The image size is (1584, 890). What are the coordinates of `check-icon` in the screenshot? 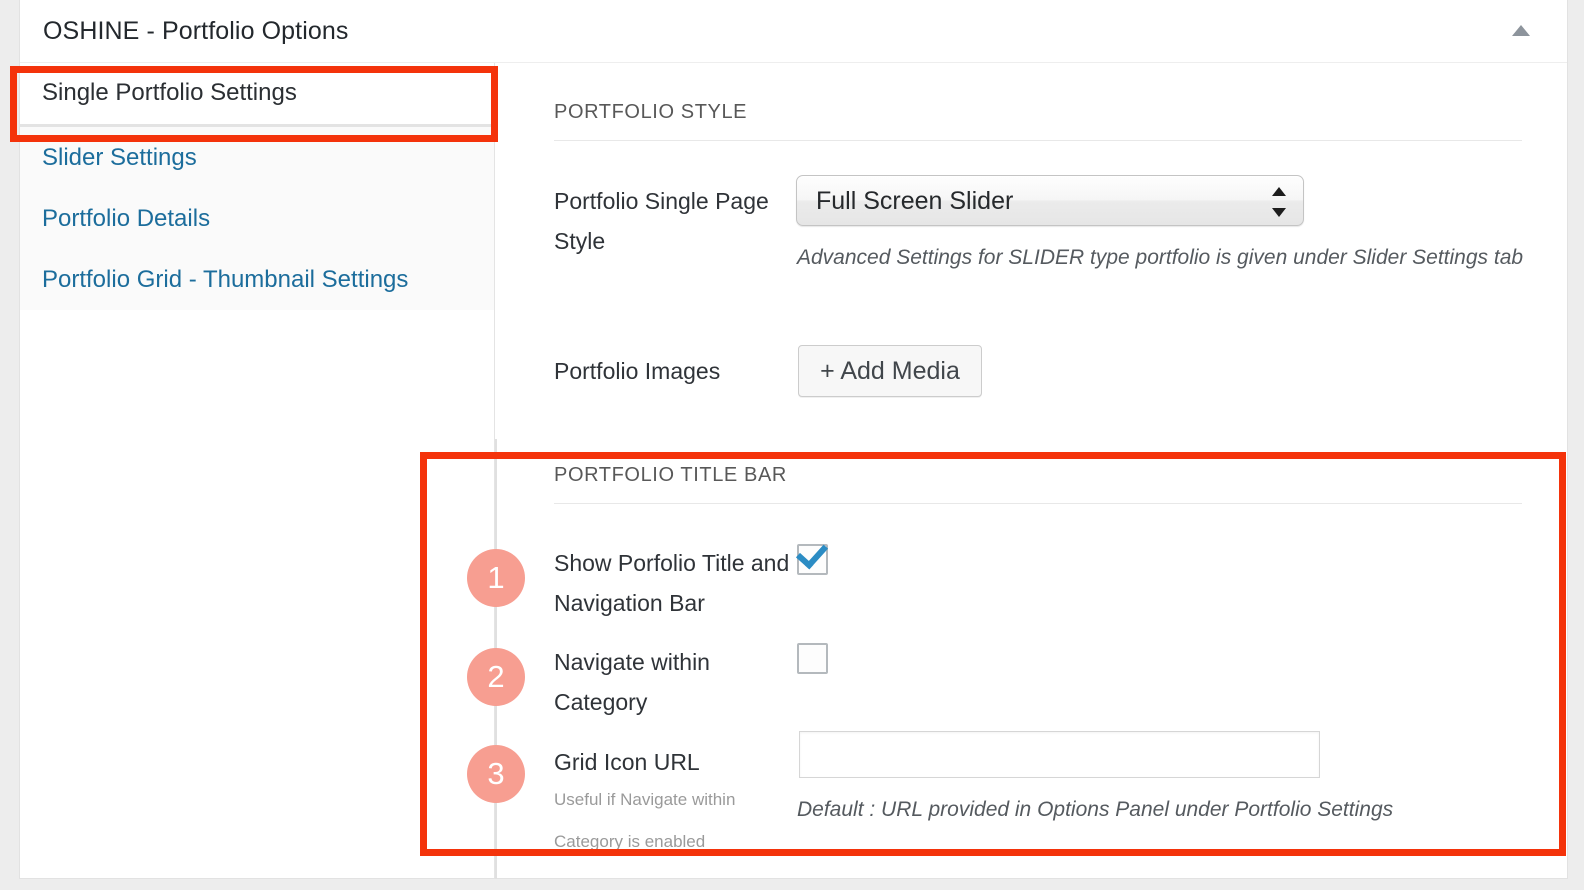 It's located at (812, 553).